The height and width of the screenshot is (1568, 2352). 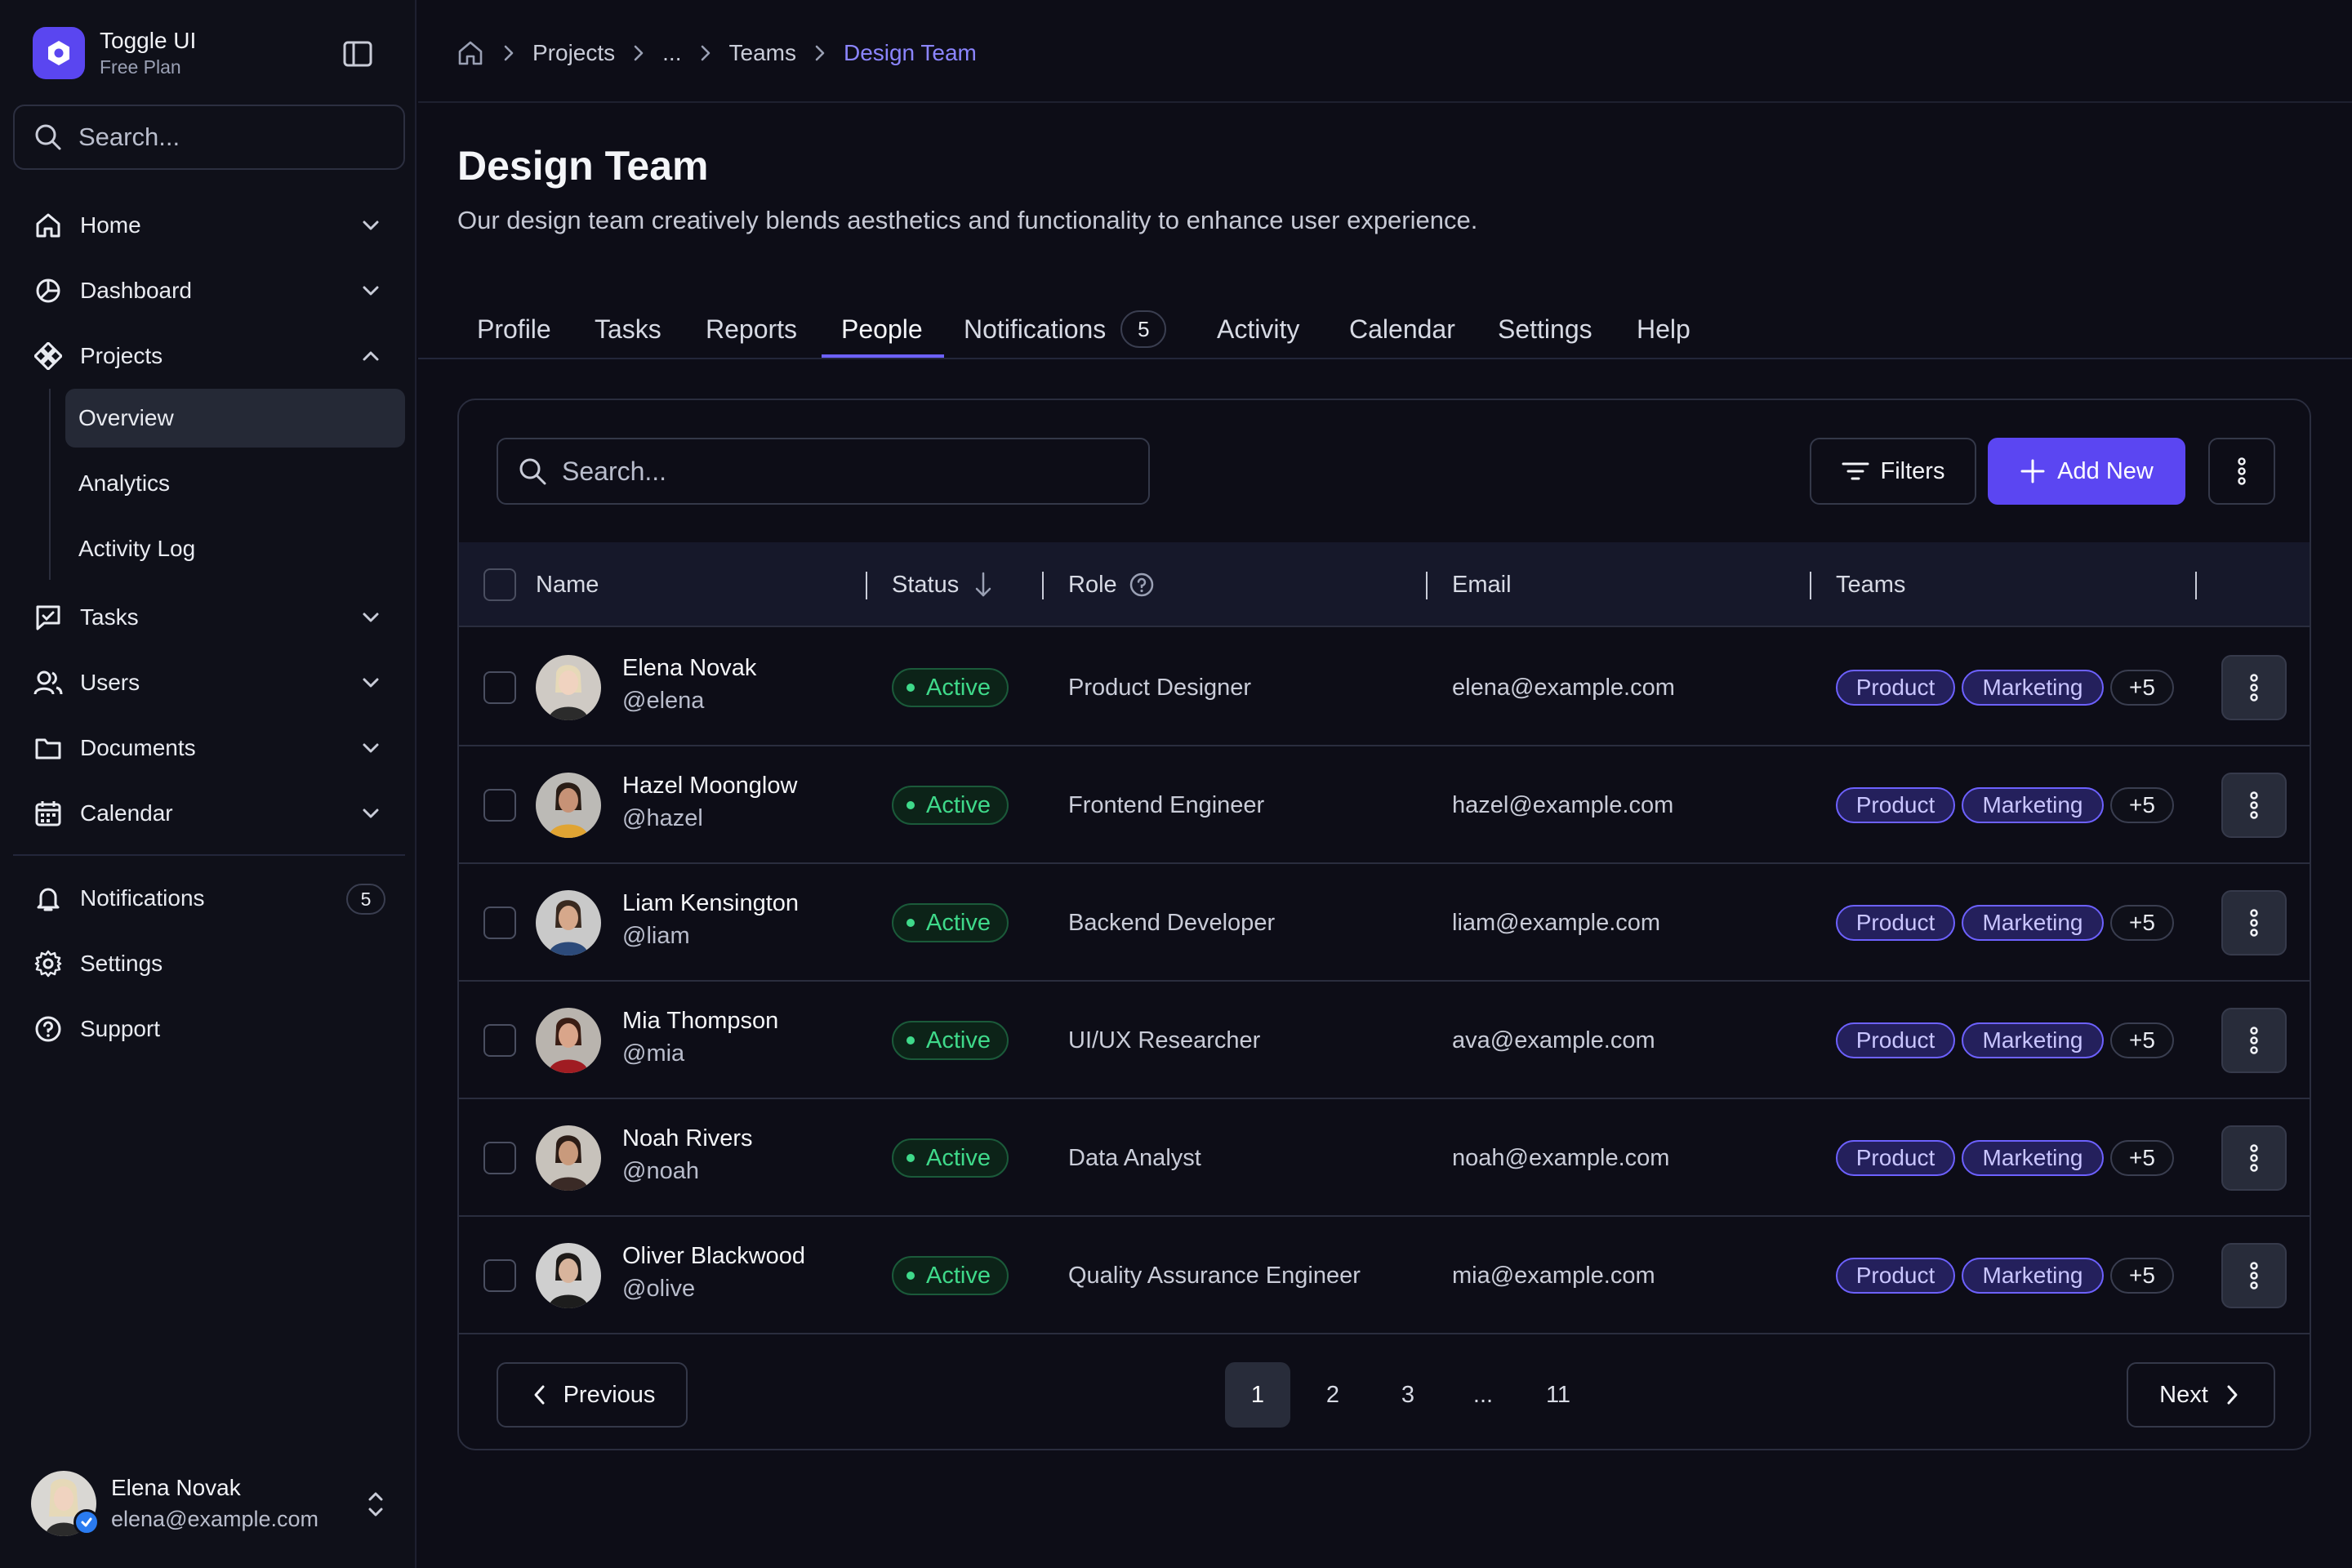 I want to click on projects-icon, so click(x=48, y=356).